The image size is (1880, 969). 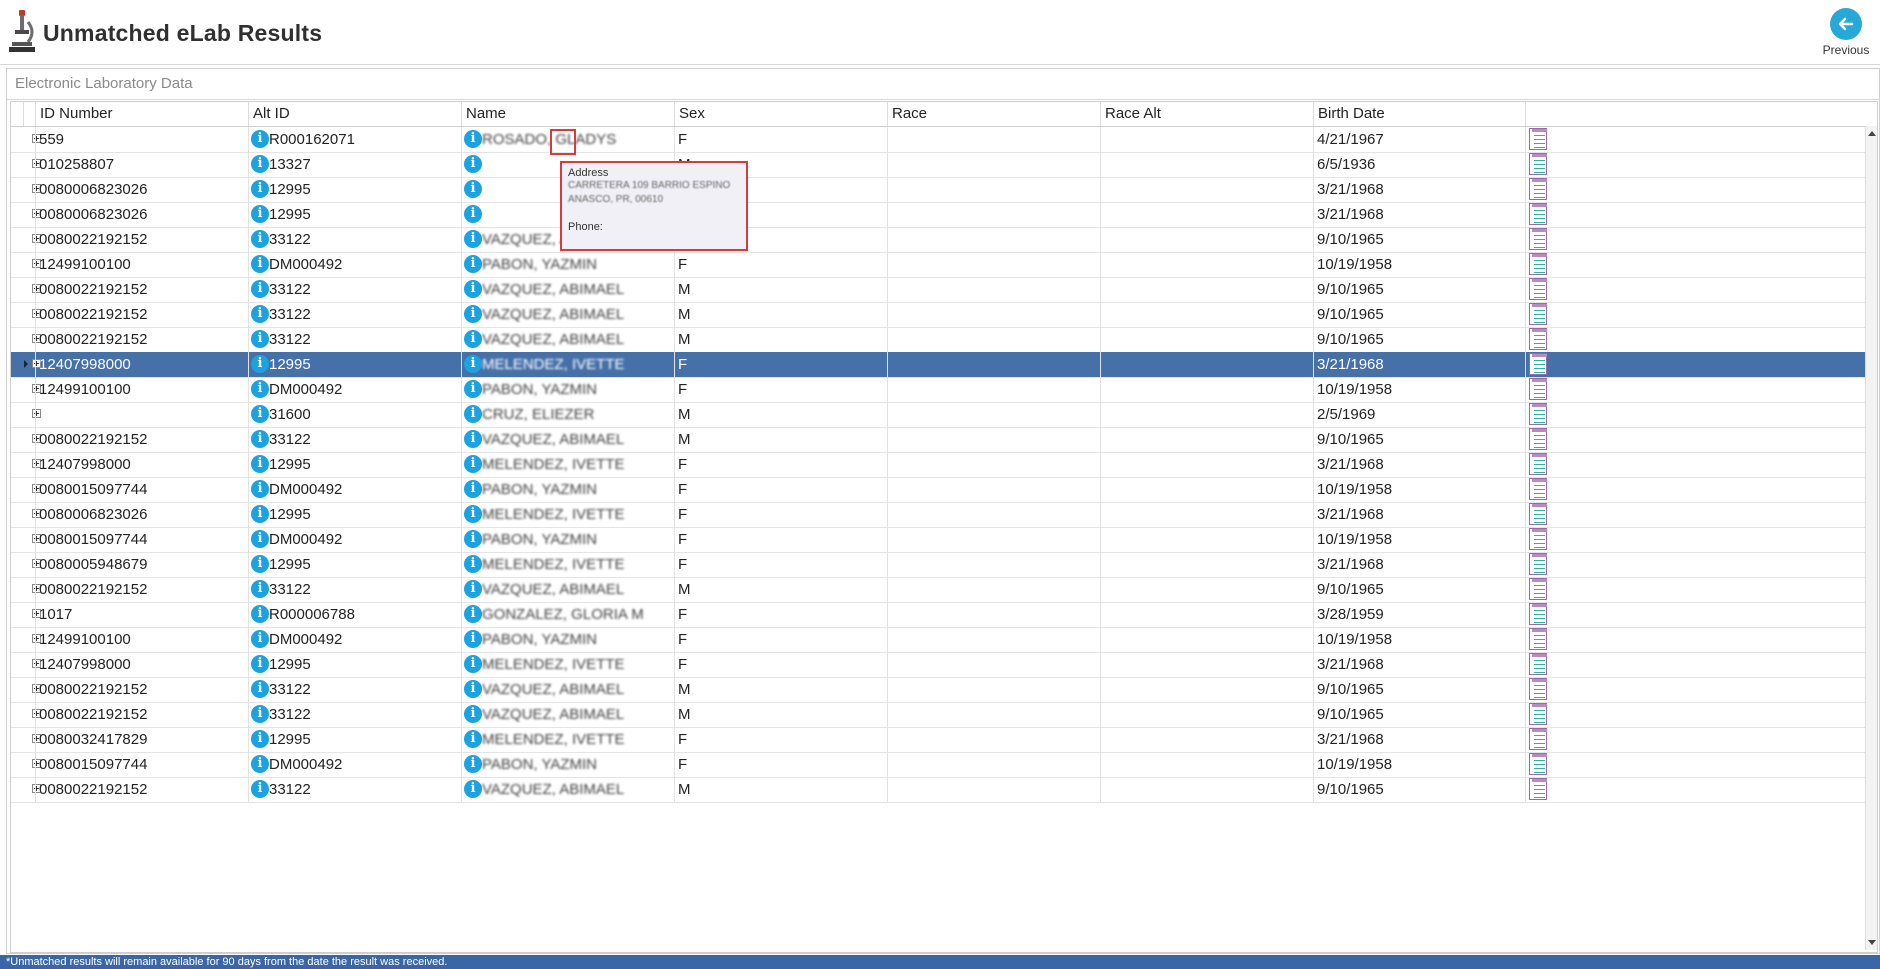 What do you see at coordinates (938, 140) in the screenshot?
I see `table-row: 559 i R000162071 i ROSADO, GLADYS F 4/21/1967` at bounding box center [938, 140].